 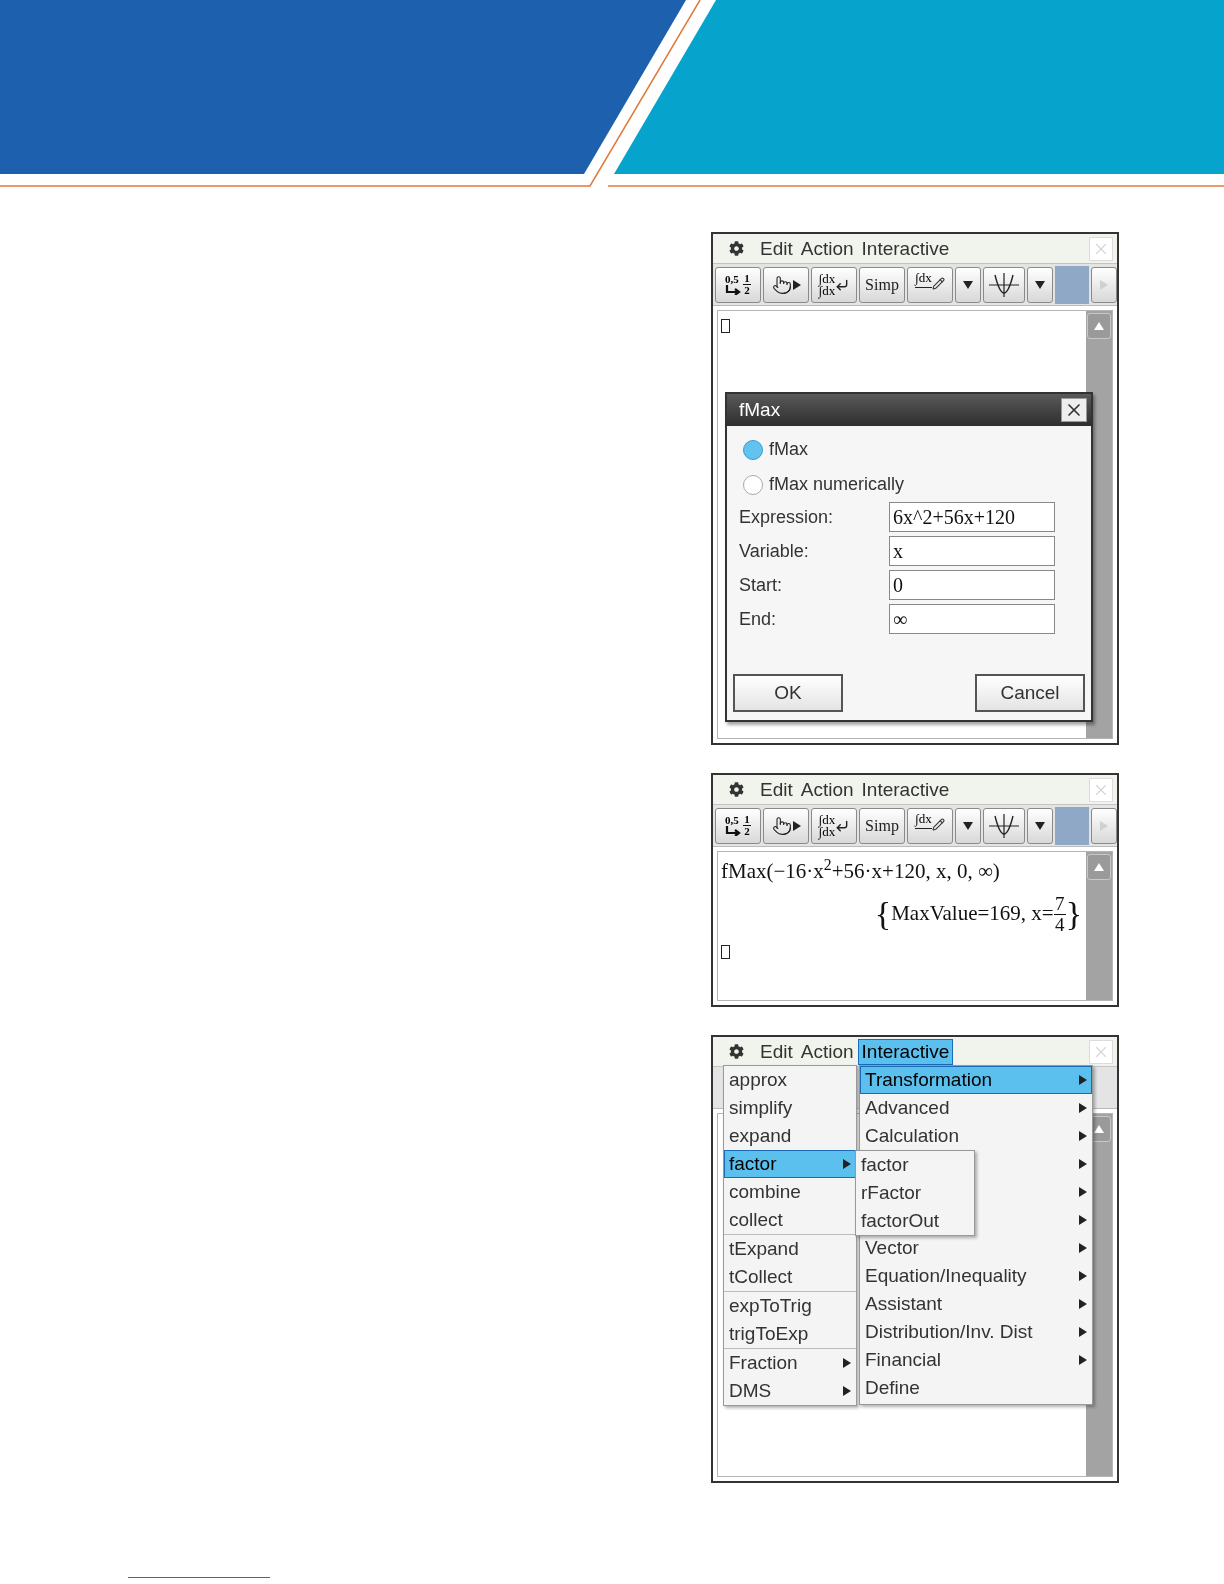 I want to click on dialog-button: Cancel, so click(x=1030, y=693).